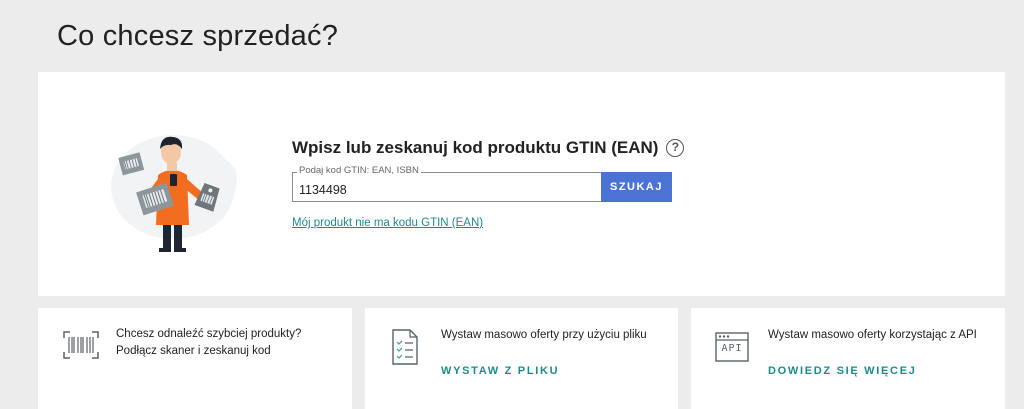 The width and height of the screenshot is (1024, 409). Describe the element at coordinates (872, 335) in the screenshot. I see `api-tile-text: Wystaw masowo oferty korzystając z API` at that location.